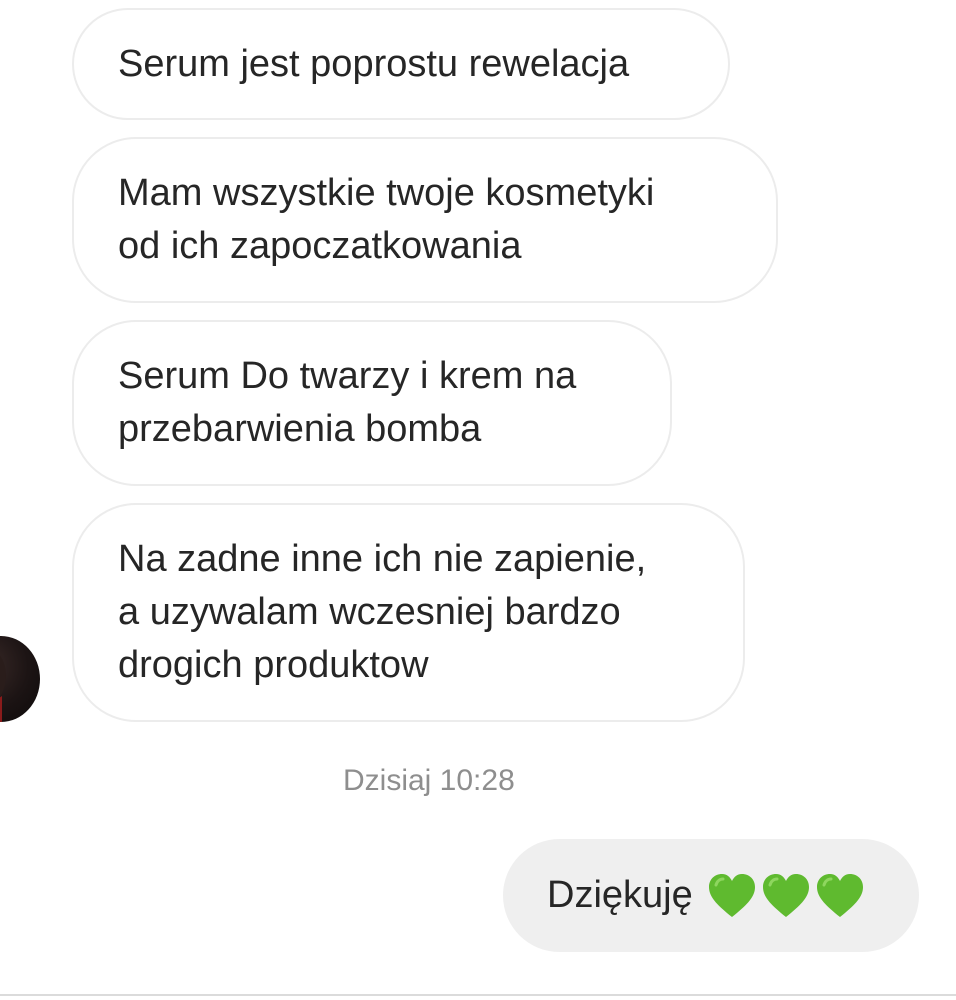  What do you see at coordinates (347, 376) in the screenshot?
I see `message-text-line: Serum Do twarzy i krem na` at bounding box center [347, 376].